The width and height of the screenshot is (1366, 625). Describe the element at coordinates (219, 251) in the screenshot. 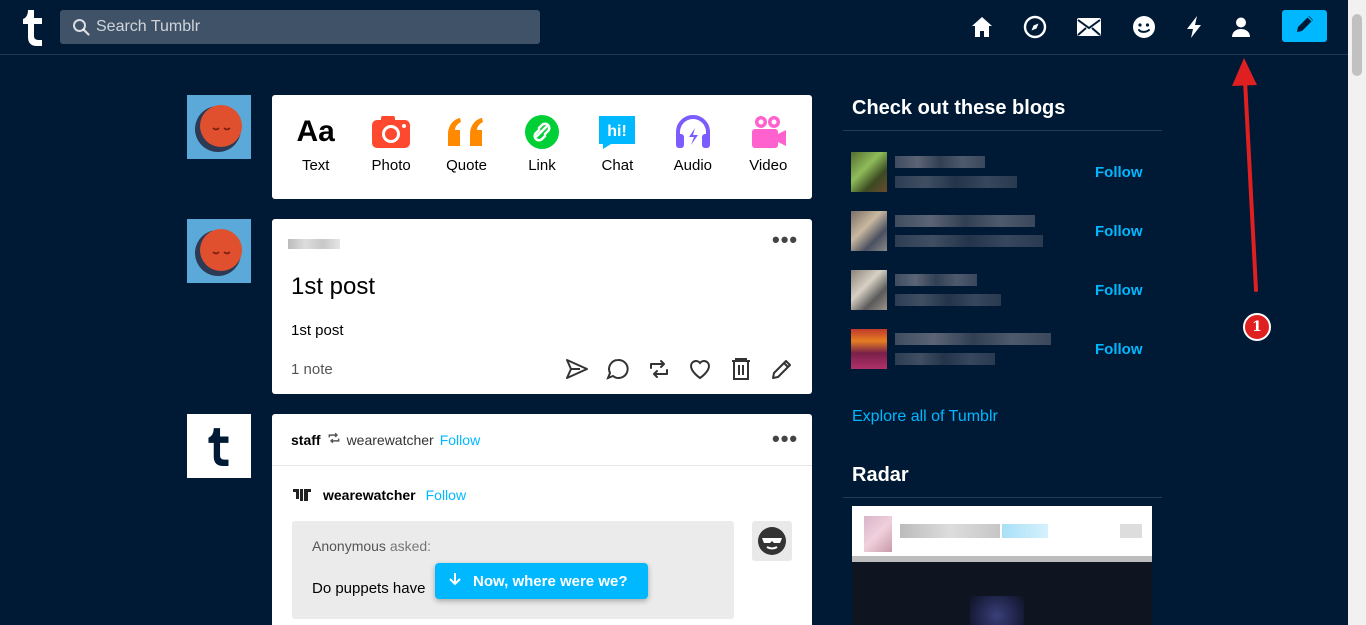

I see `post-author-avatar` at that location.